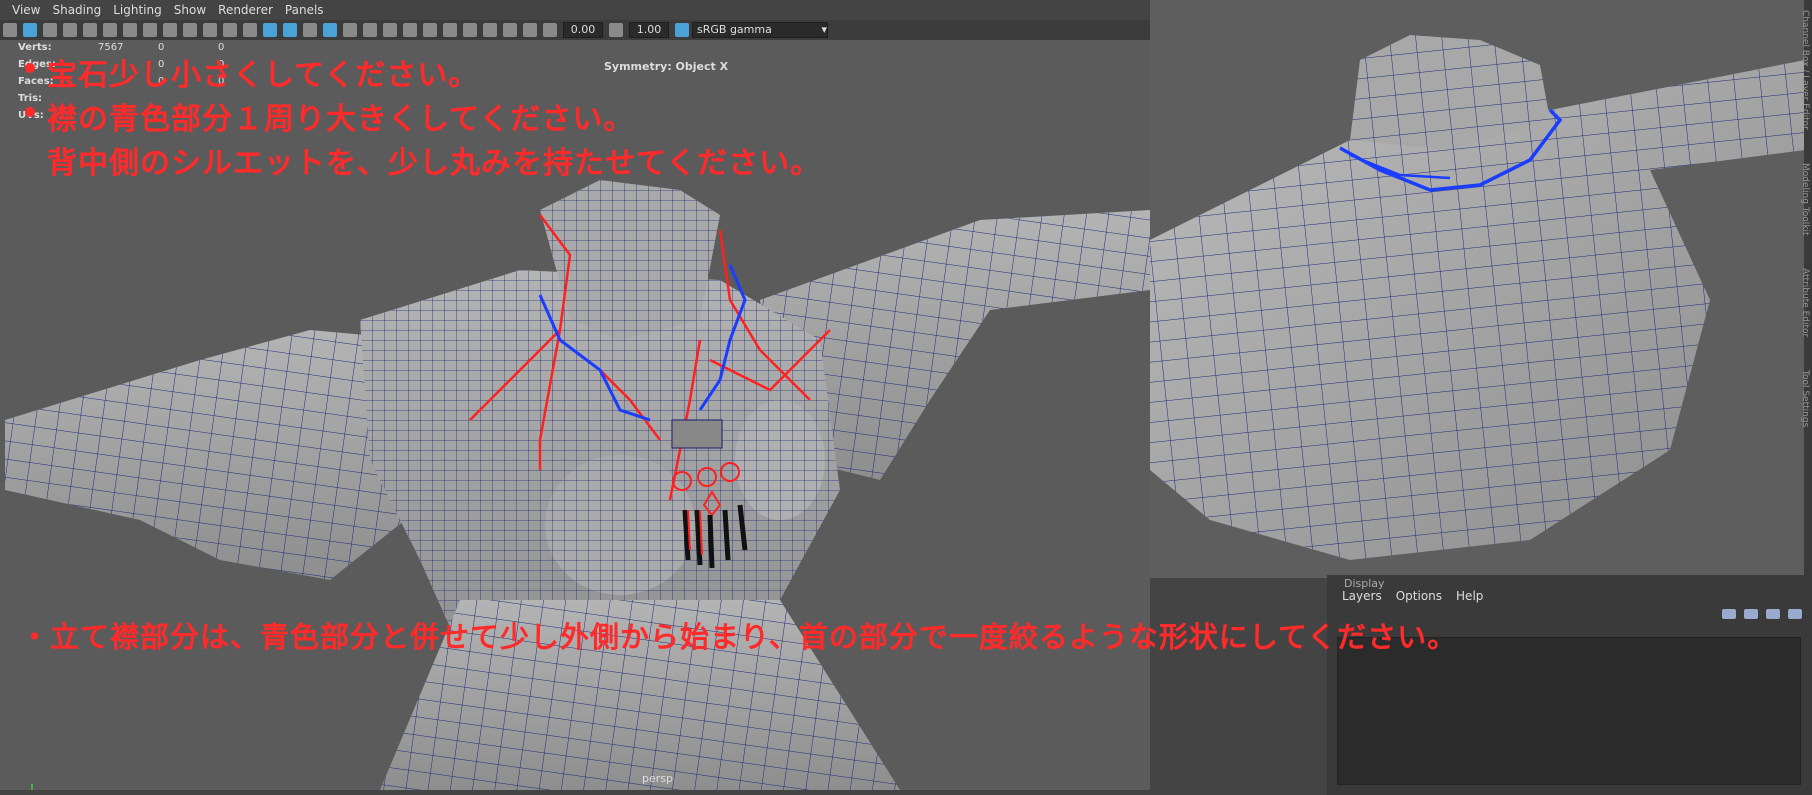  What do you see at coordinates (250, 30) in the screenshot?
I see `safe-title-icon` at bounding box center [250, 30].